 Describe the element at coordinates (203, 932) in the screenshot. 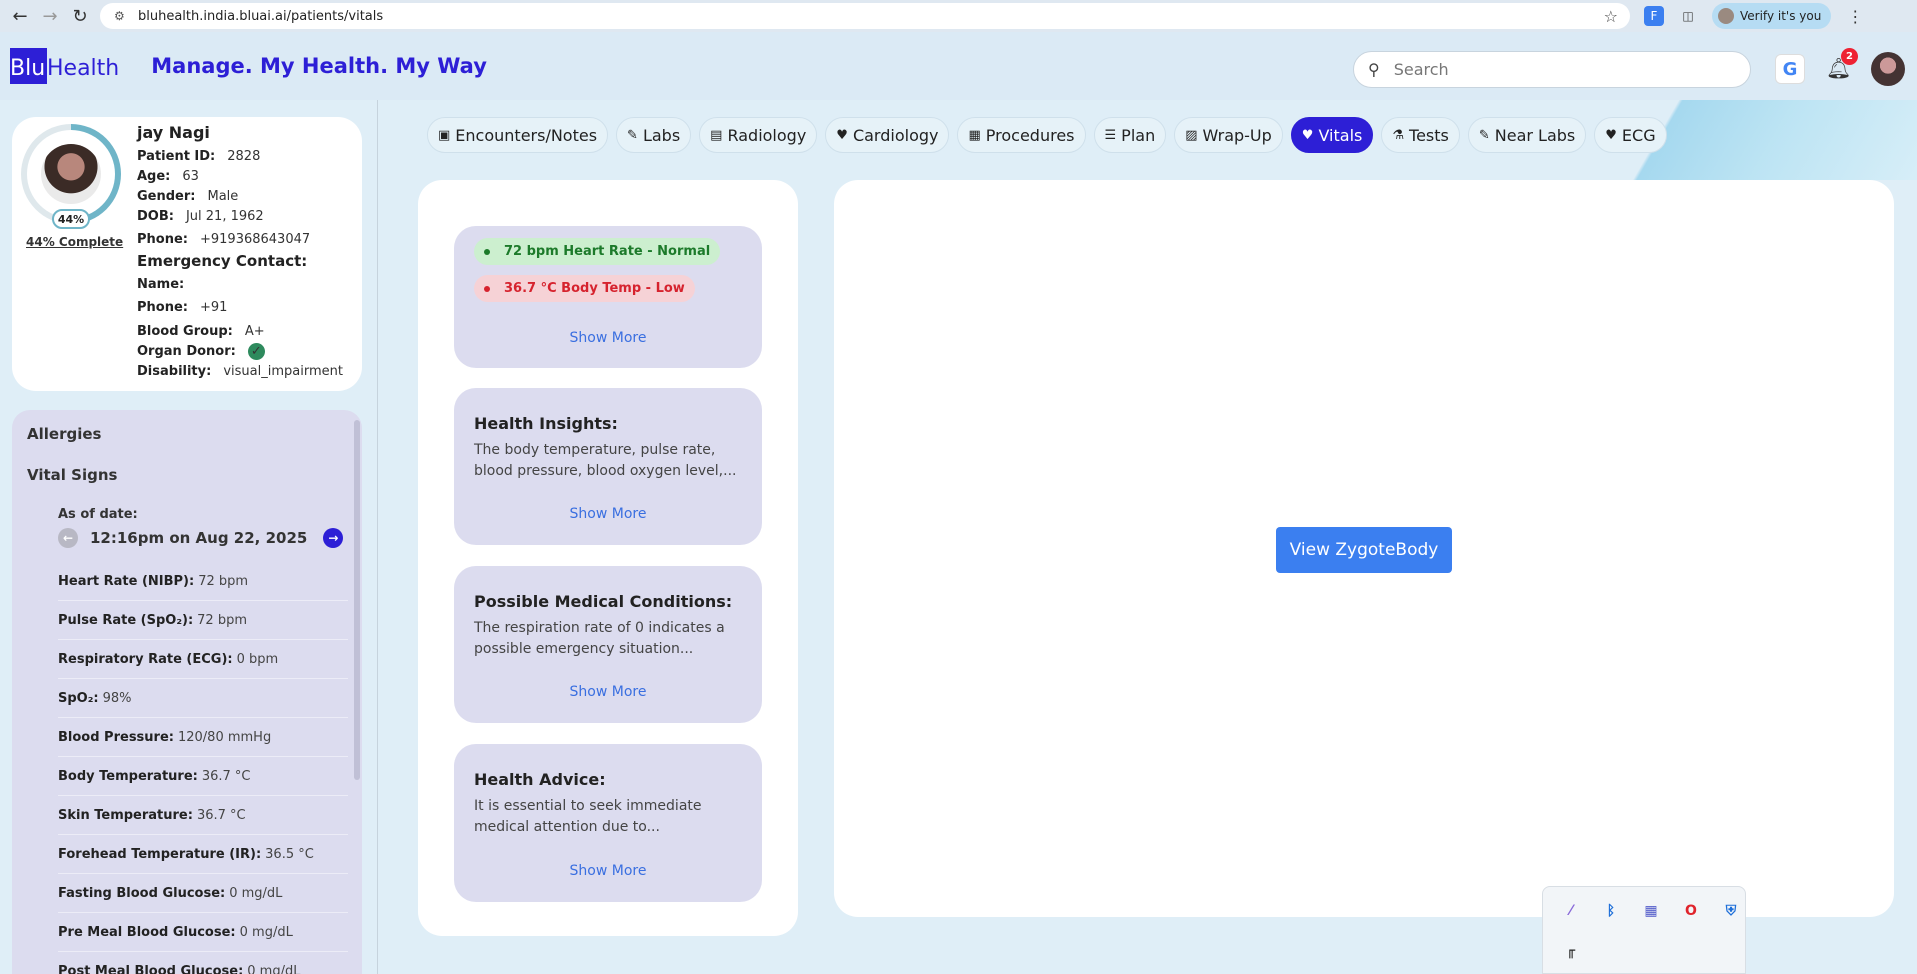

I see `vital-row: Pre Meal Blood Glucose: 0 mg/dL` at that location.